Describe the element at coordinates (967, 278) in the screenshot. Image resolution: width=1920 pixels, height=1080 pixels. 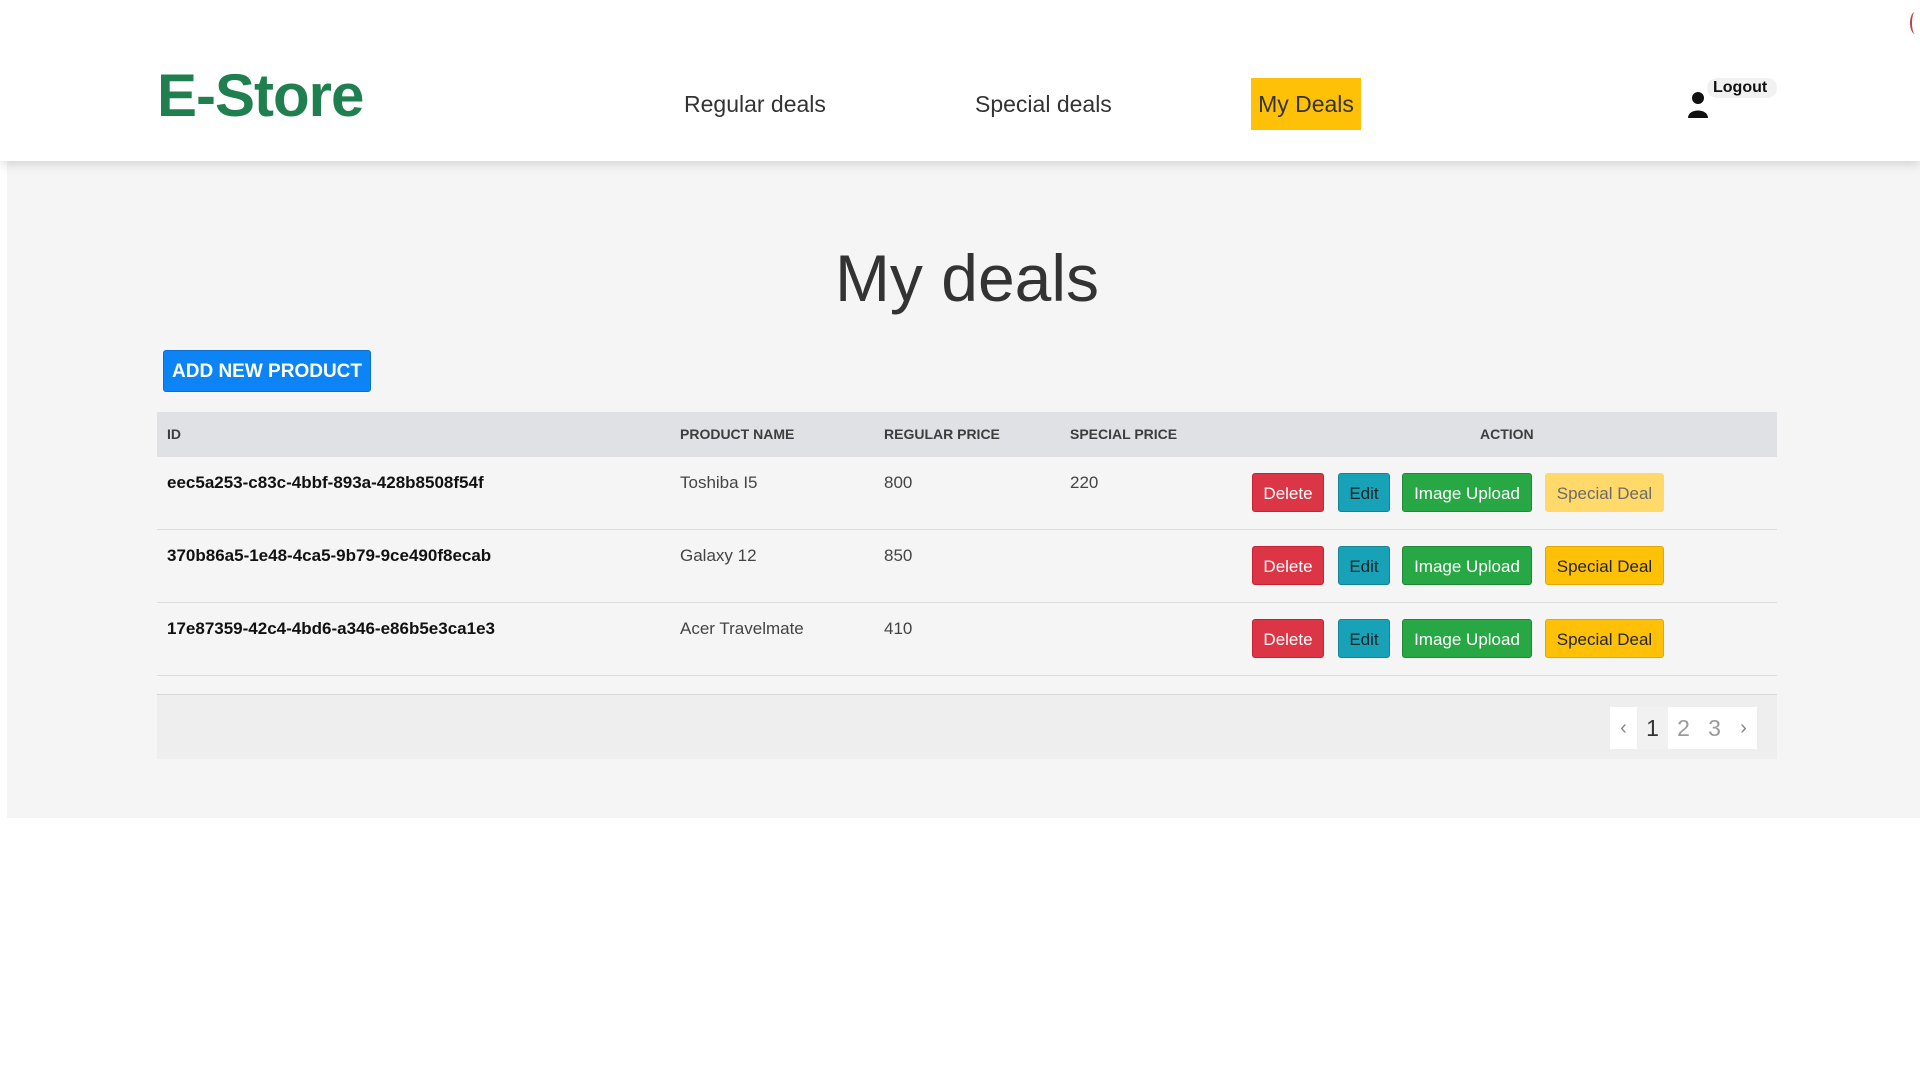
I see `page-title: My deals` at that location.